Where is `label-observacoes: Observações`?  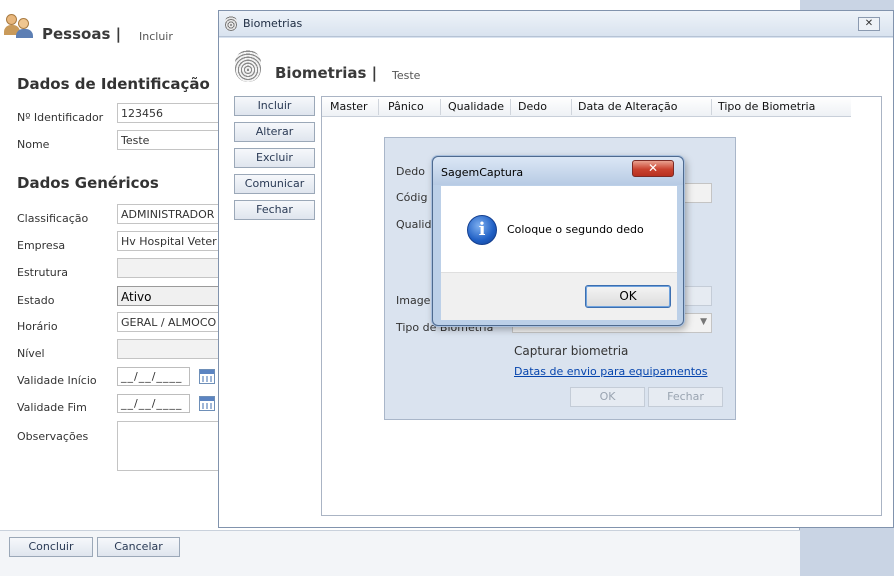
label-observacoes: Observações is located at coordinates (53, 436).